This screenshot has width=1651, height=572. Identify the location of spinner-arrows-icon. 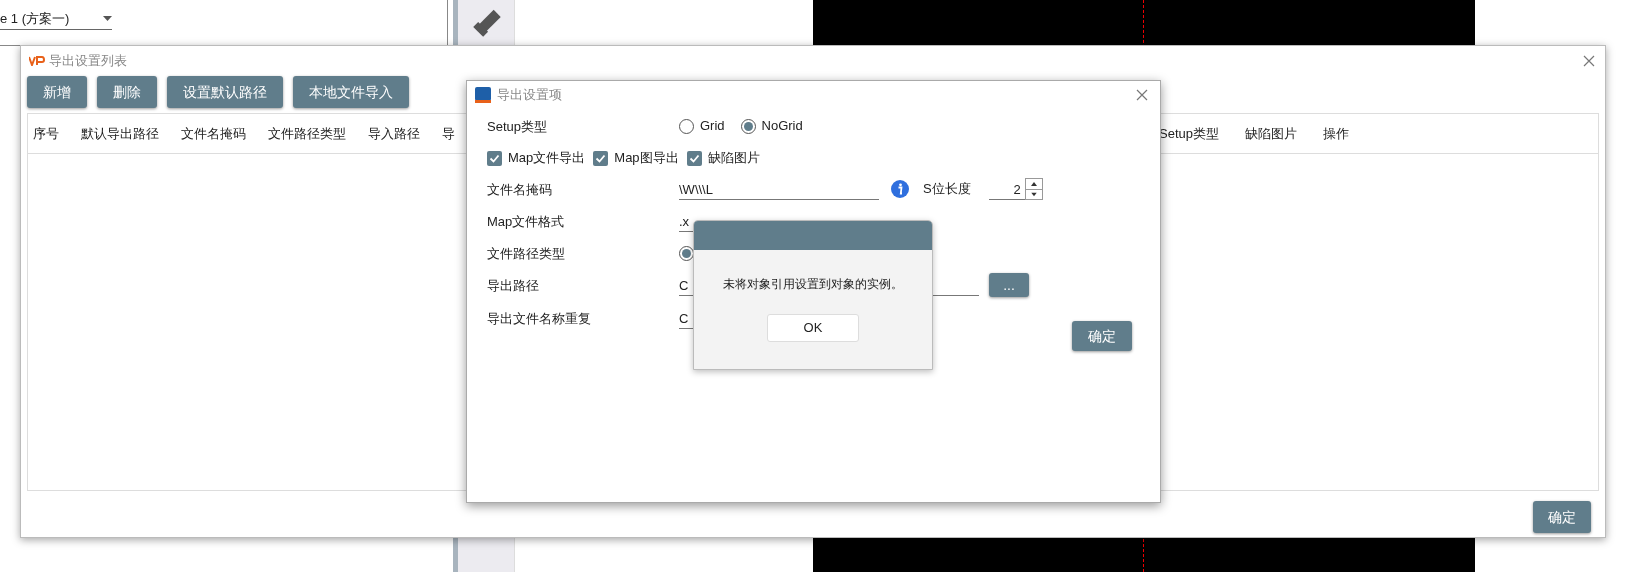
(1033, 189).